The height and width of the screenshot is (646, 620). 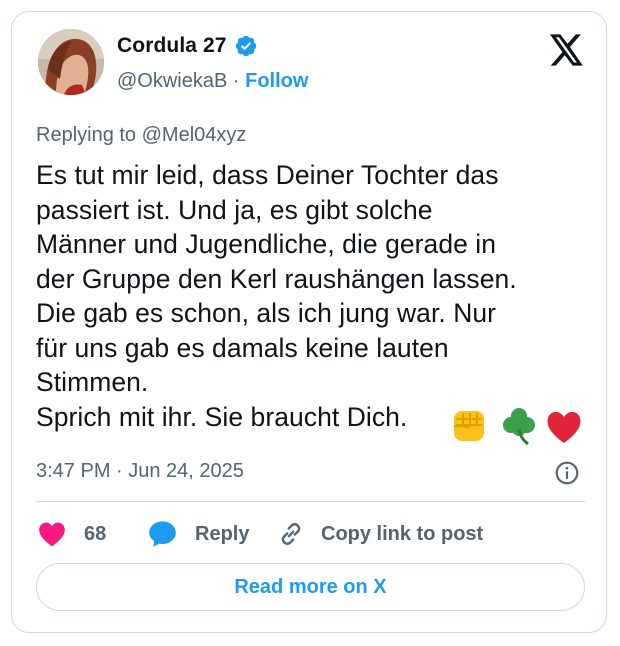 What do you see at coordinates (72, 534) in the screenshot?
I see `like-button: 68` at bounding box center [72, 534].